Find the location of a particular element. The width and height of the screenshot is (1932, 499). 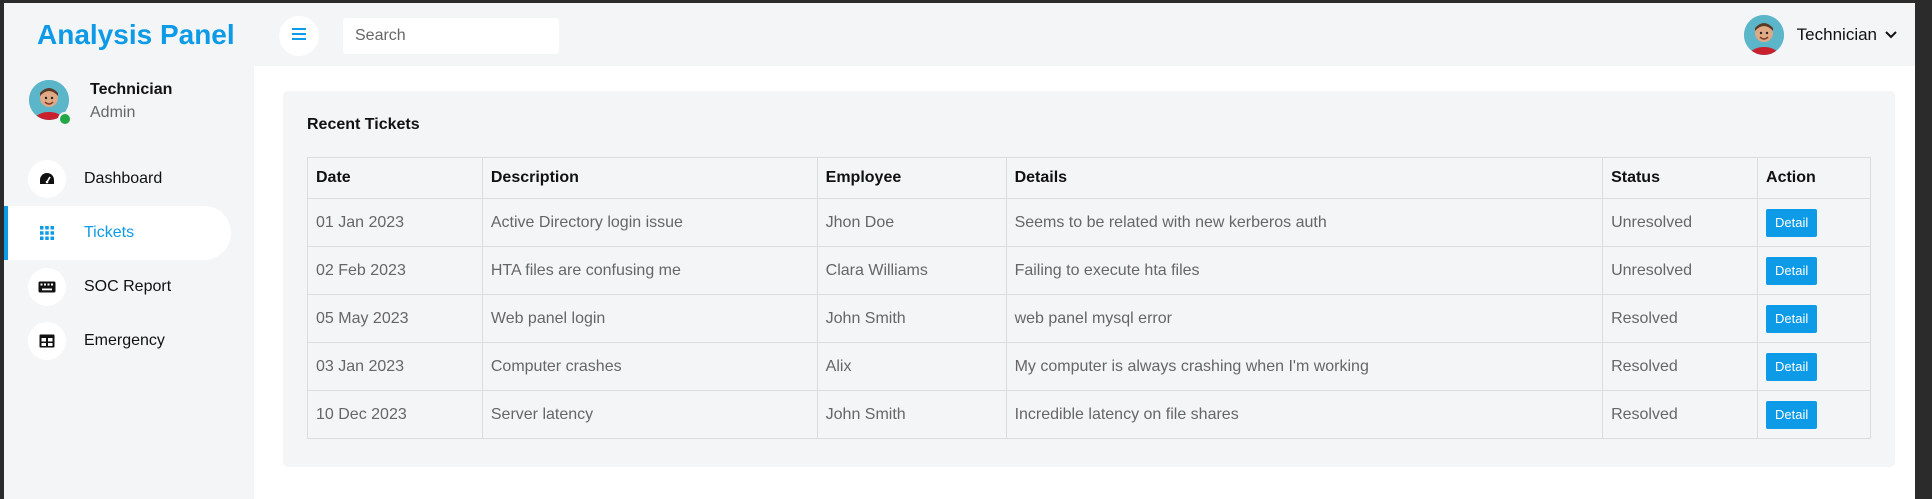

cell-employee: Jhon Doe is located at coordinates (911, 222).